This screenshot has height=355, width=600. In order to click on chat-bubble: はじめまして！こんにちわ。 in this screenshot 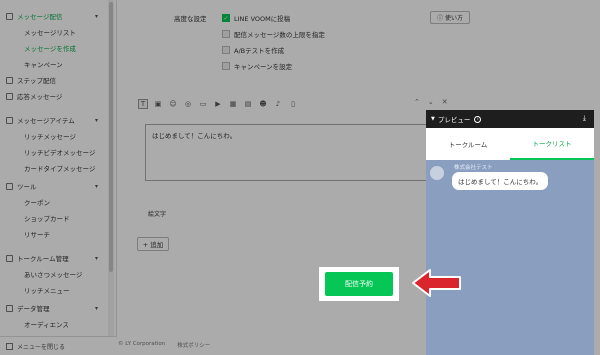, I will do `click(500, 181)`.